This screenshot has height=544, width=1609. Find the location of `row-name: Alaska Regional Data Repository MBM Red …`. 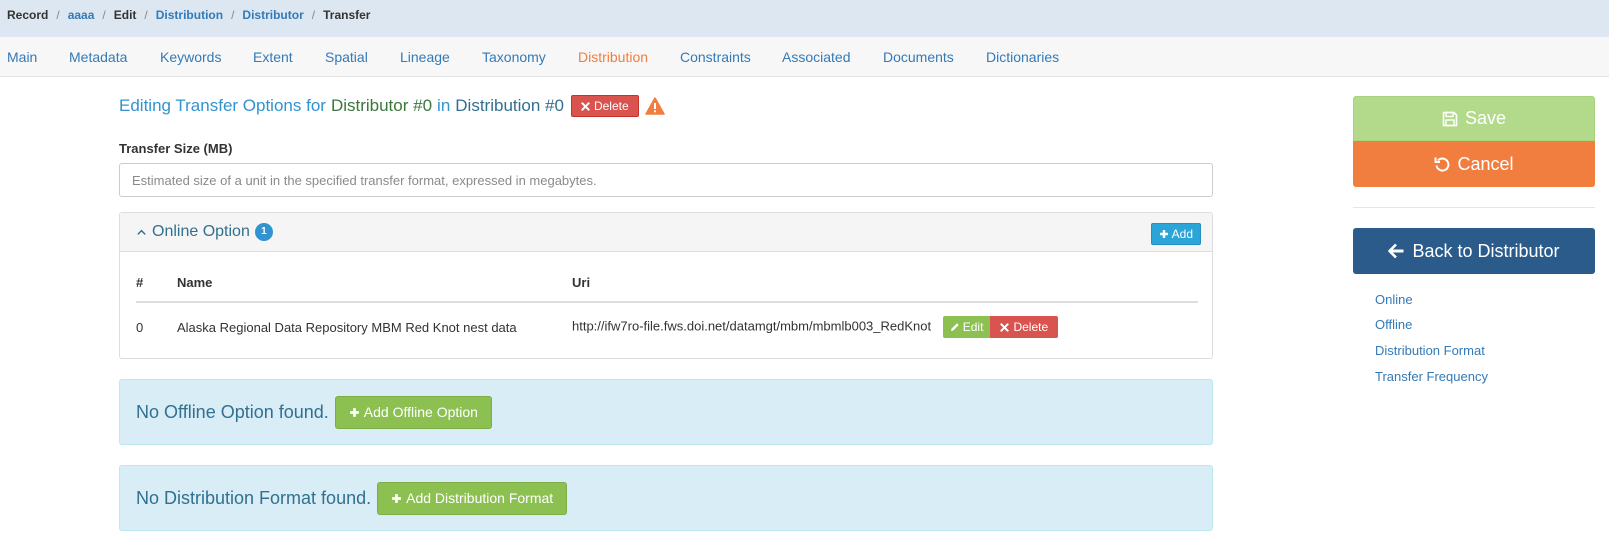

row-name: Alaska Regional Data Repository MBM Red … is located at coordinates (347, 327).